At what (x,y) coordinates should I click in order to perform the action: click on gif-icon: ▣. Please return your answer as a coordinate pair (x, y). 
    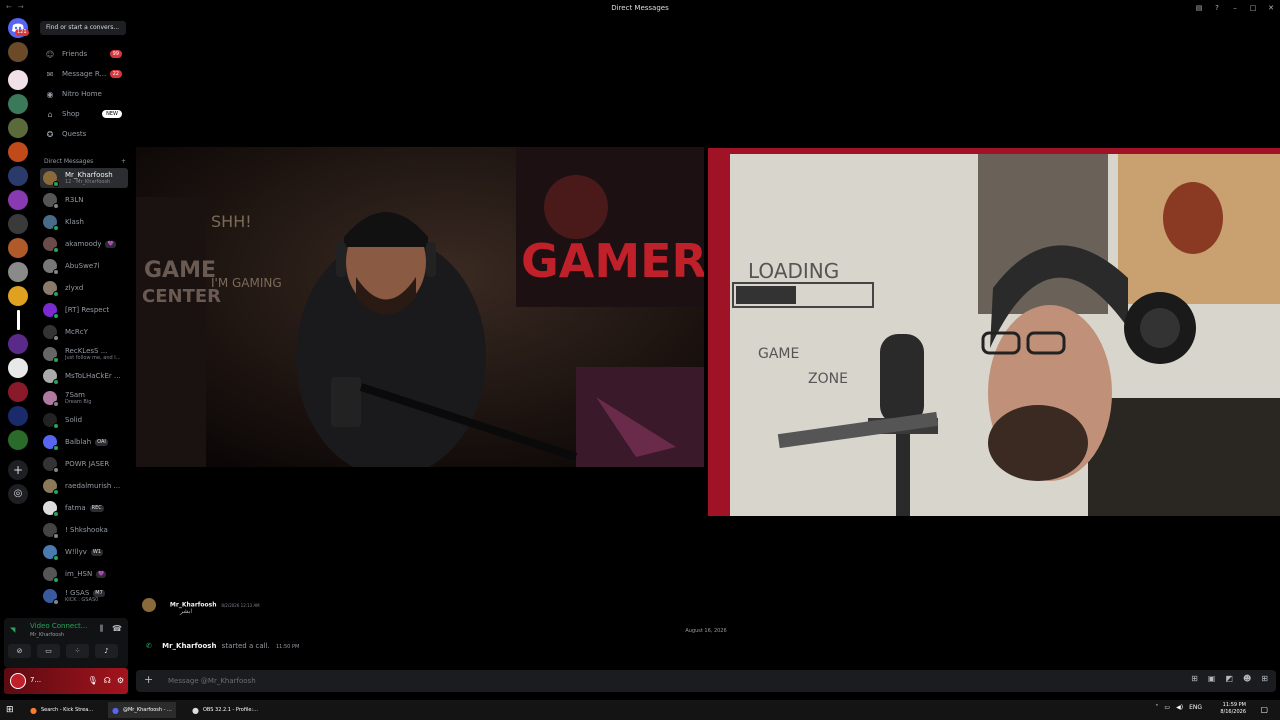
    Looking at the image, I should click on (1212, 678).